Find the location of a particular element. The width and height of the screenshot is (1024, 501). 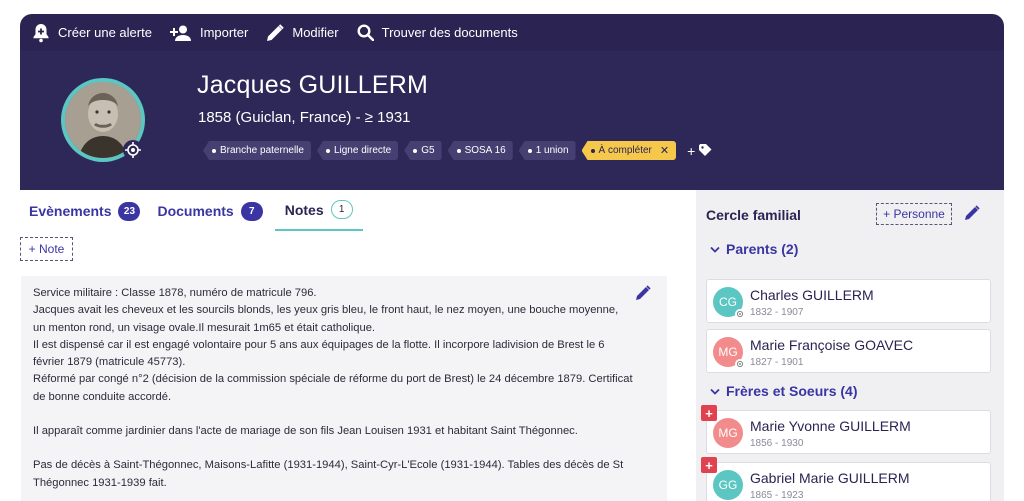

initials-avatar: GG is located at coordinates (728, 485).